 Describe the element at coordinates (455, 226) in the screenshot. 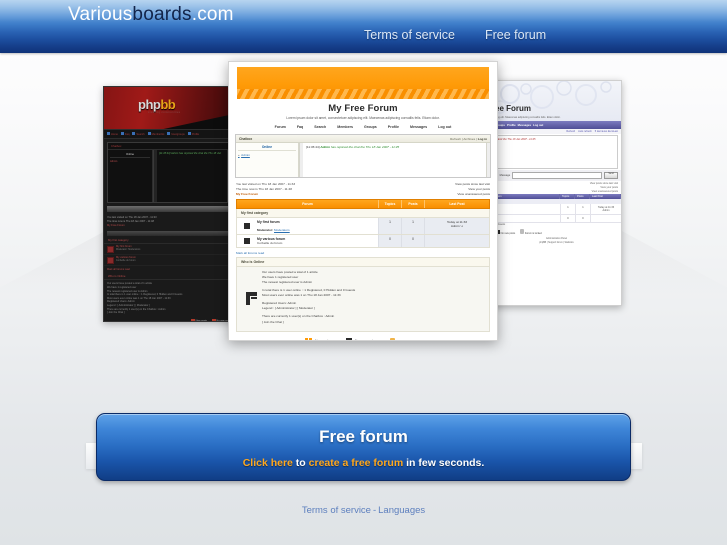

I see `last-post-user: Admin` at that location.